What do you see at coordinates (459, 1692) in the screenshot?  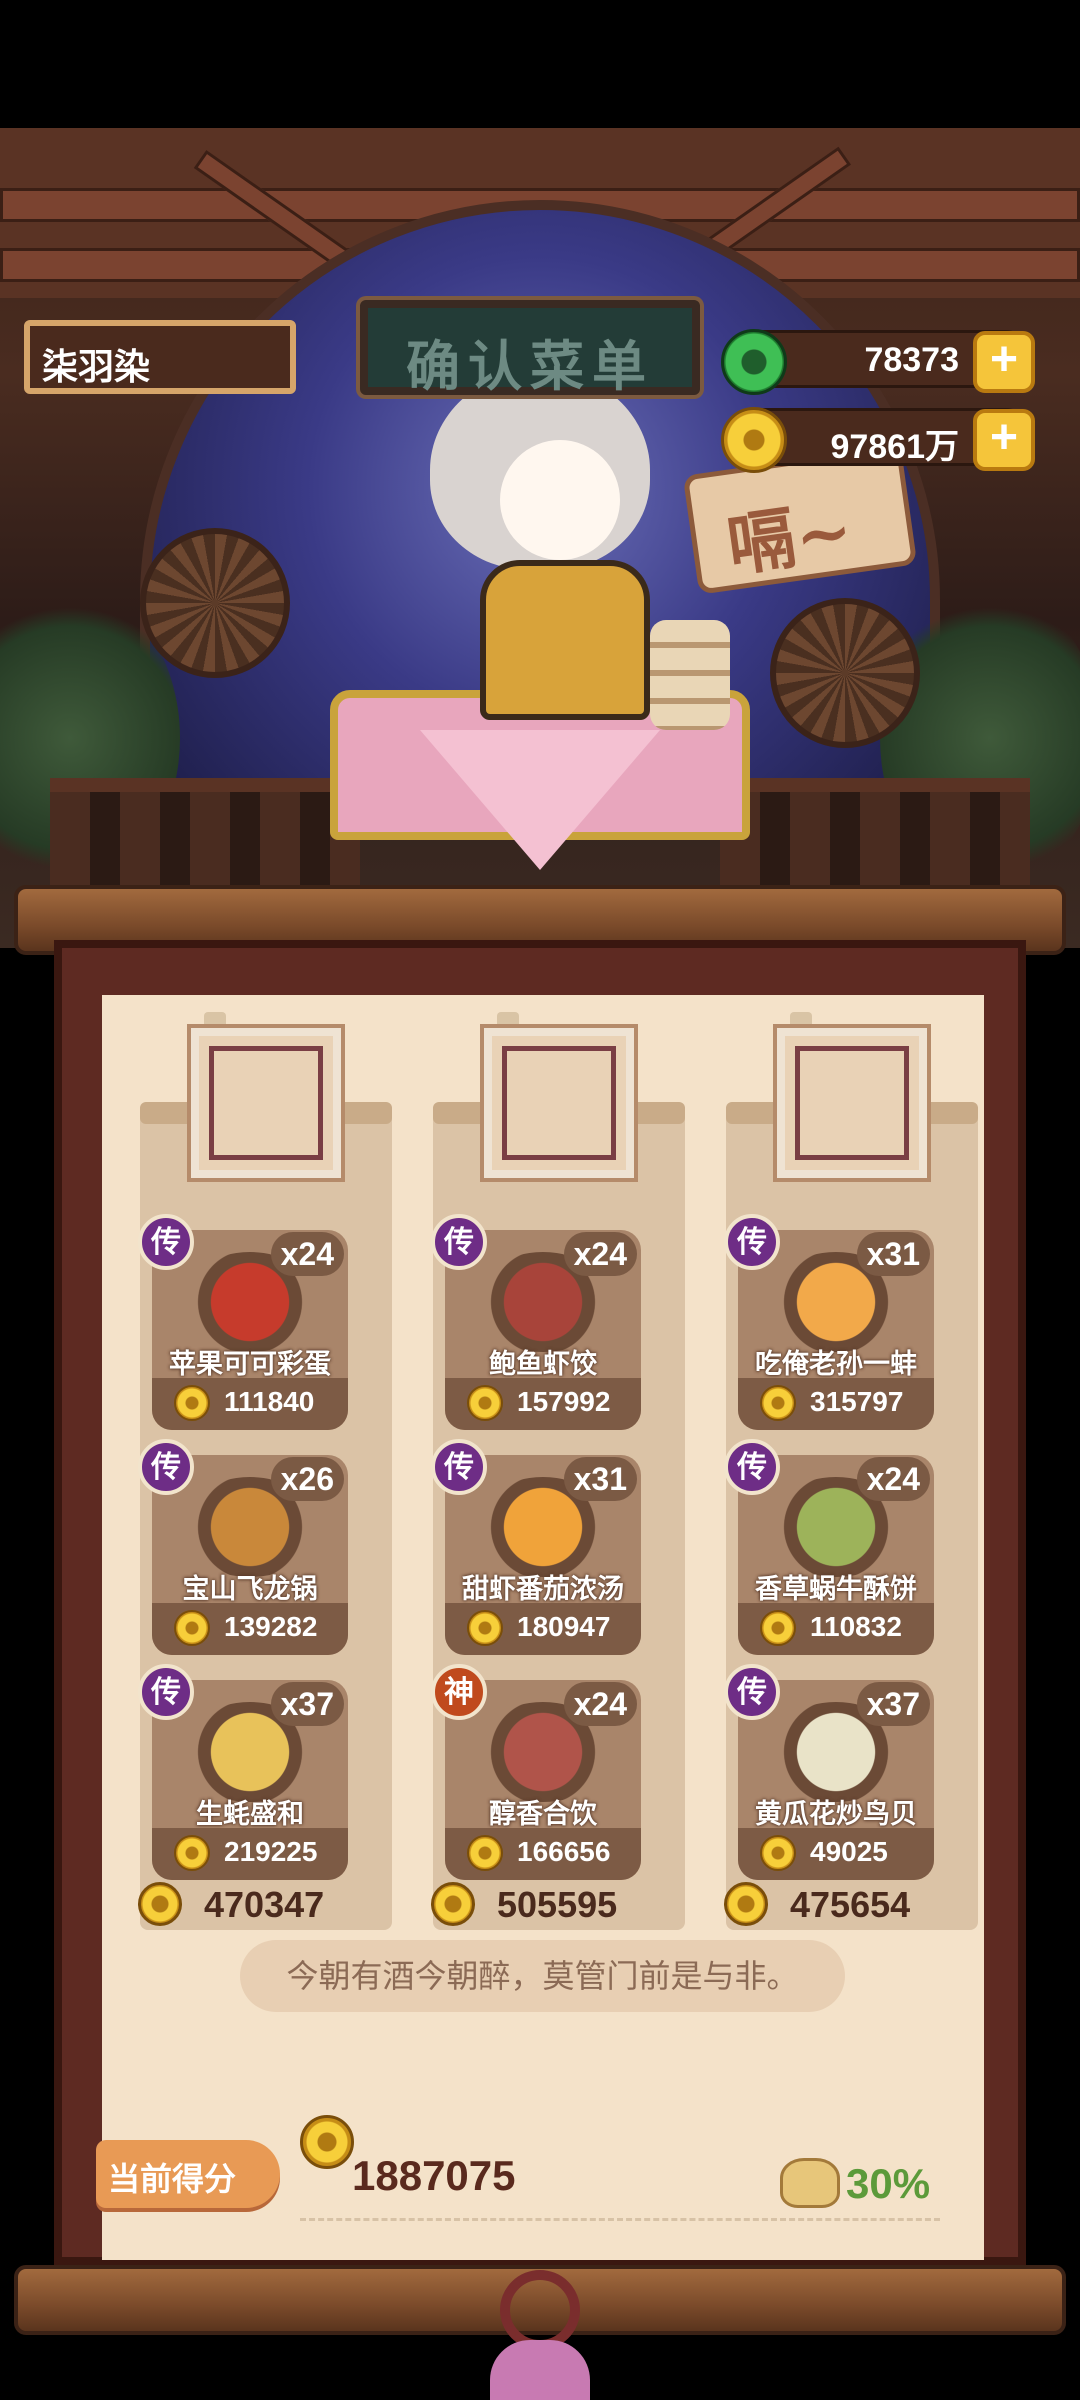 I see `rarity-badge: 神` at bounding box center [459, 1692].